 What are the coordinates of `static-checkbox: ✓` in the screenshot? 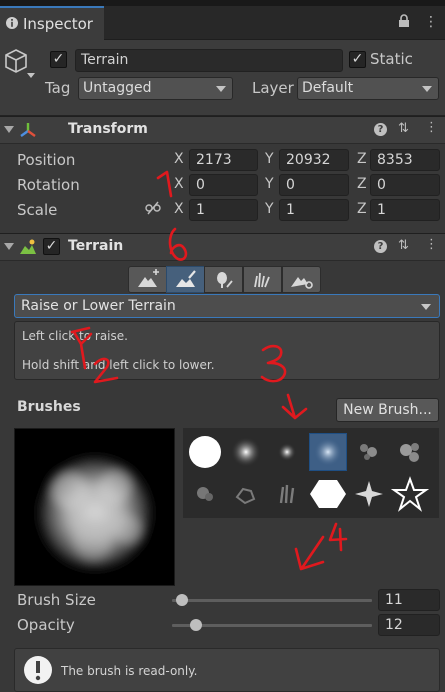 It's located at (357, 59).